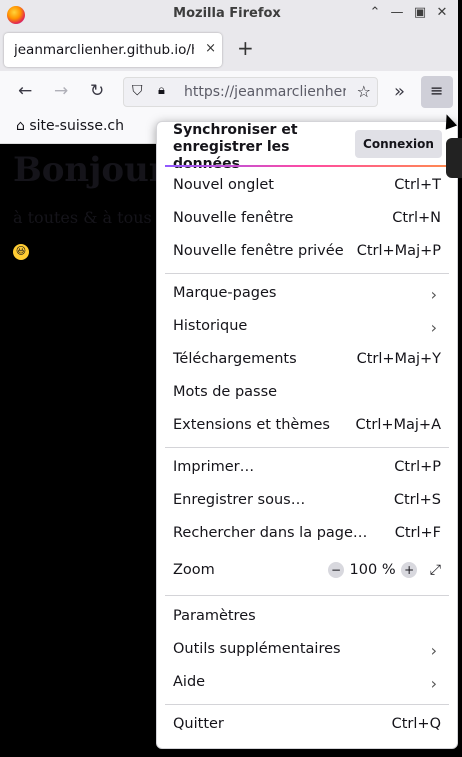  I want to click on zoom-out-button: −, so click(335, 570).